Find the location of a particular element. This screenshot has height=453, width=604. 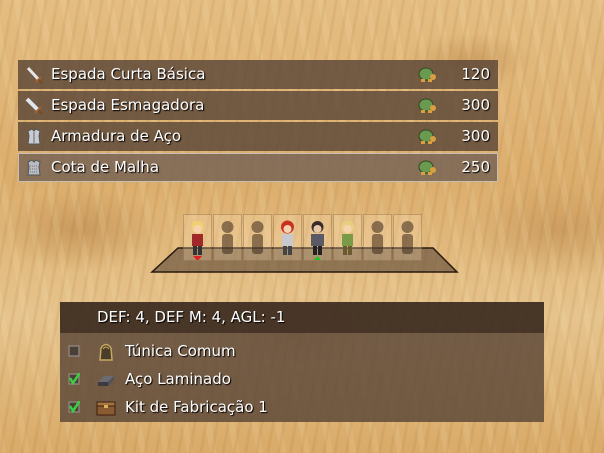

red-hair-hero-sprite is located at coordinates (287, 237).